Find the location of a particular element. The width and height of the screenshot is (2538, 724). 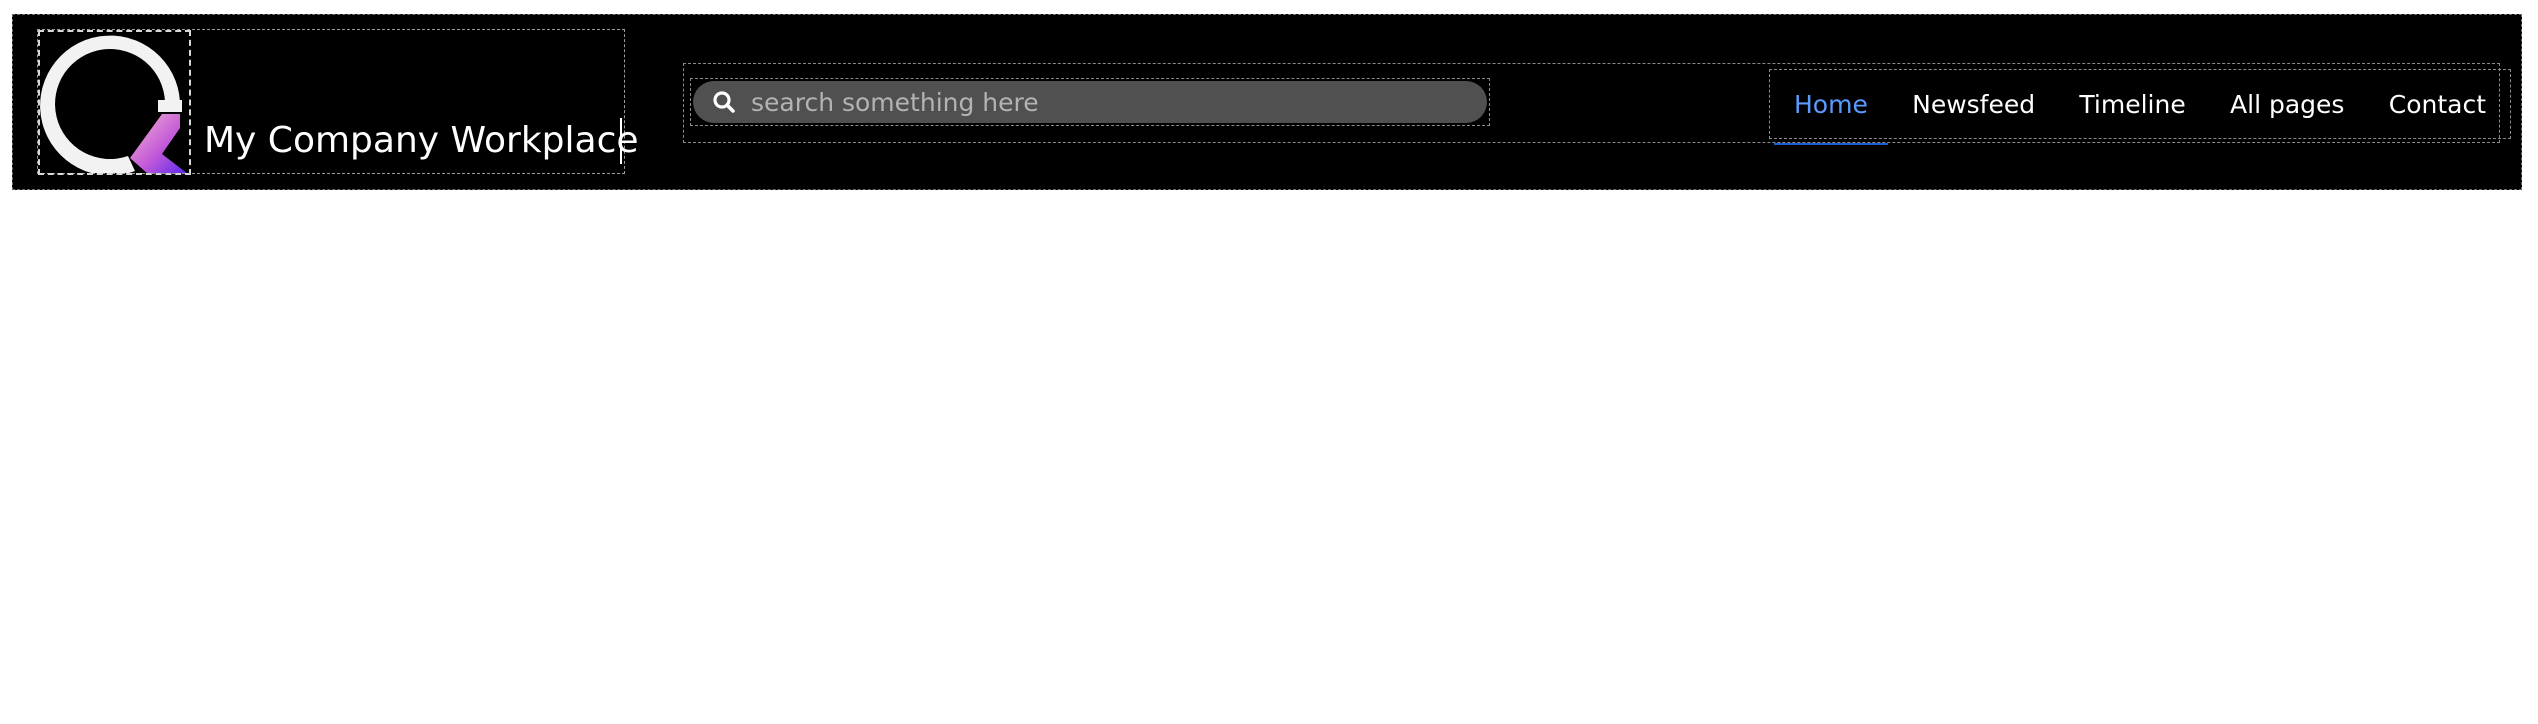

nav-link-newsfeed: Newsfeed is located at coordinates (1973, 104).